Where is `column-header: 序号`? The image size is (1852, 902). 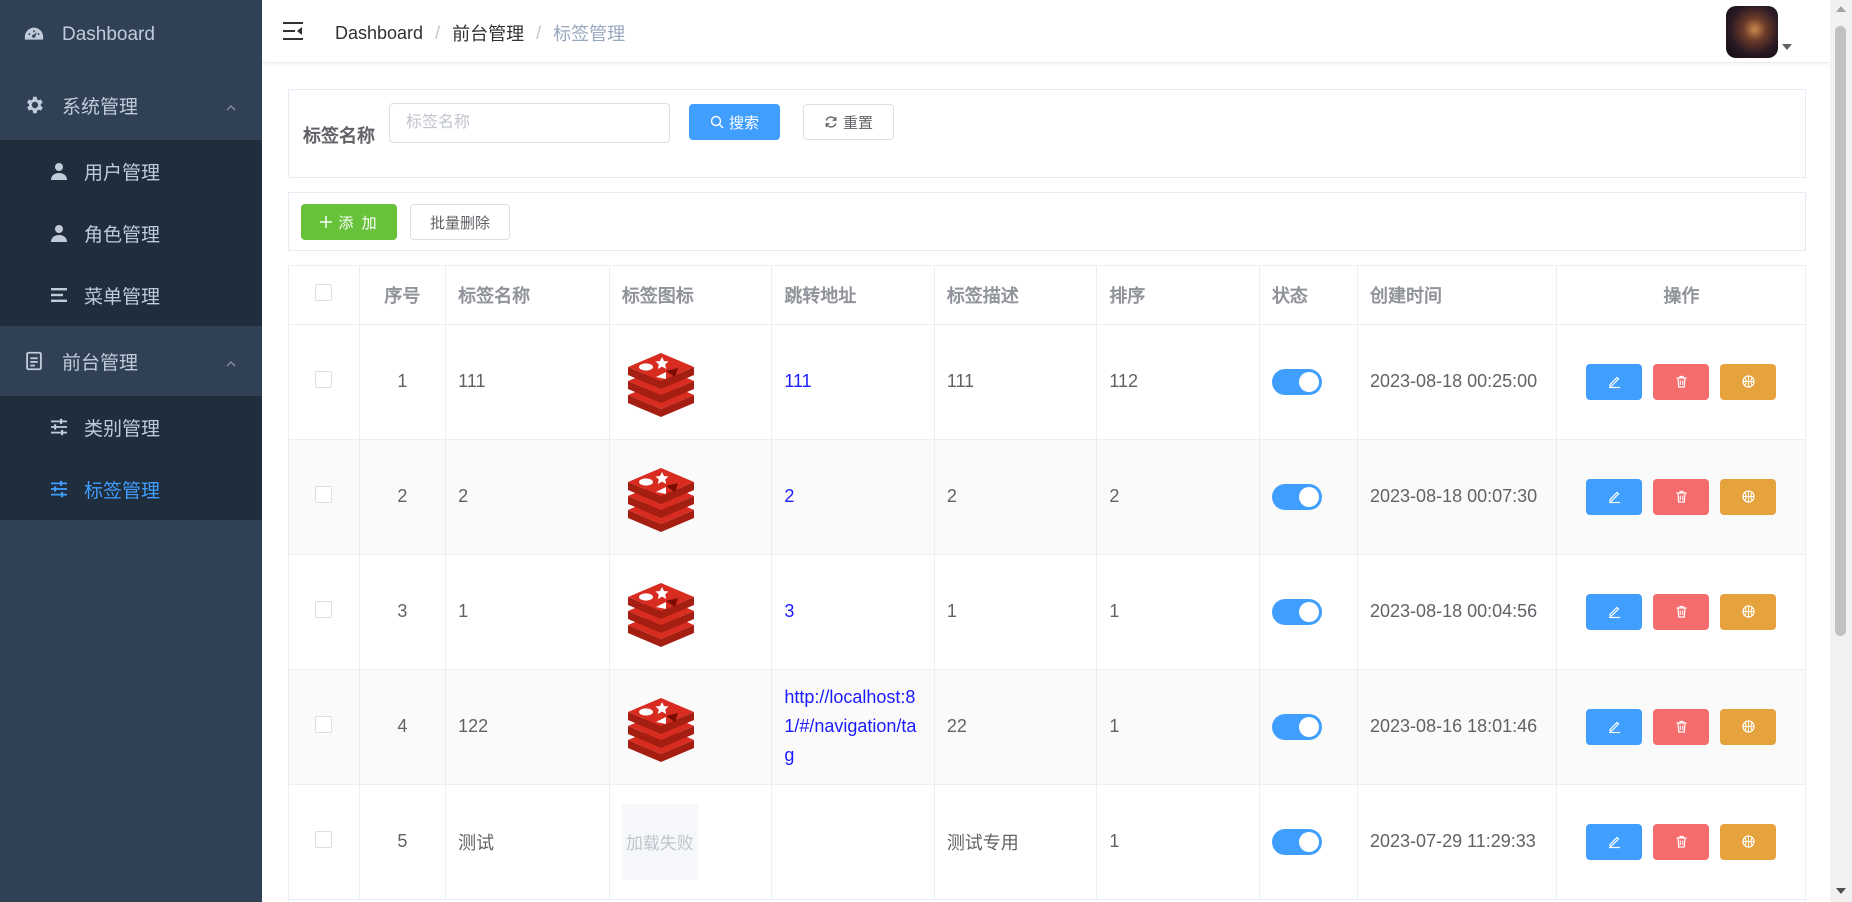 column-header: 序号 is located at coordinates (403, 295).